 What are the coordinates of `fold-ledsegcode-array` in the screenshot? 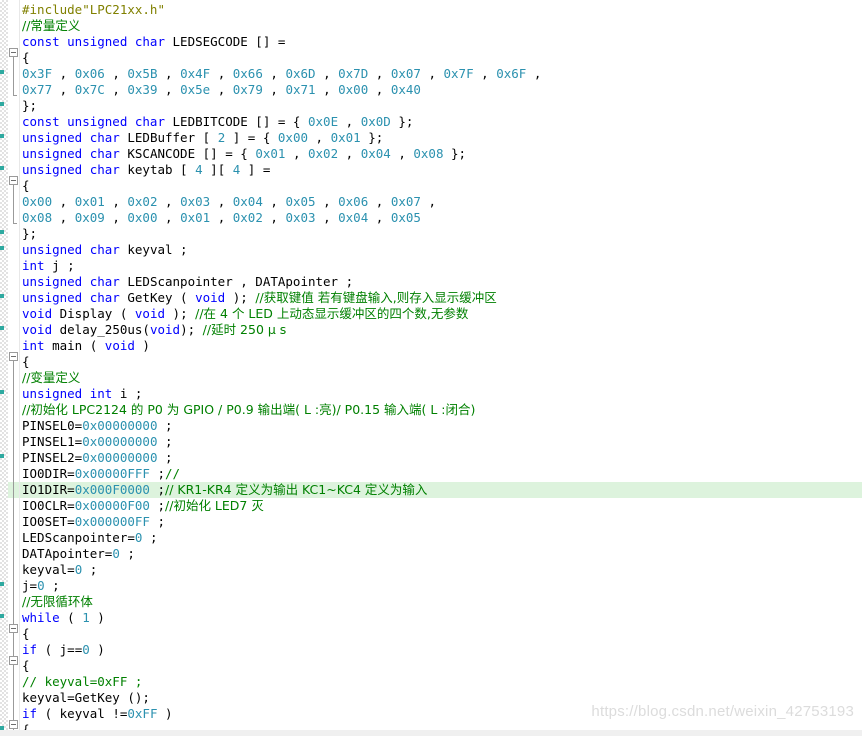 It's located at (14, 72).